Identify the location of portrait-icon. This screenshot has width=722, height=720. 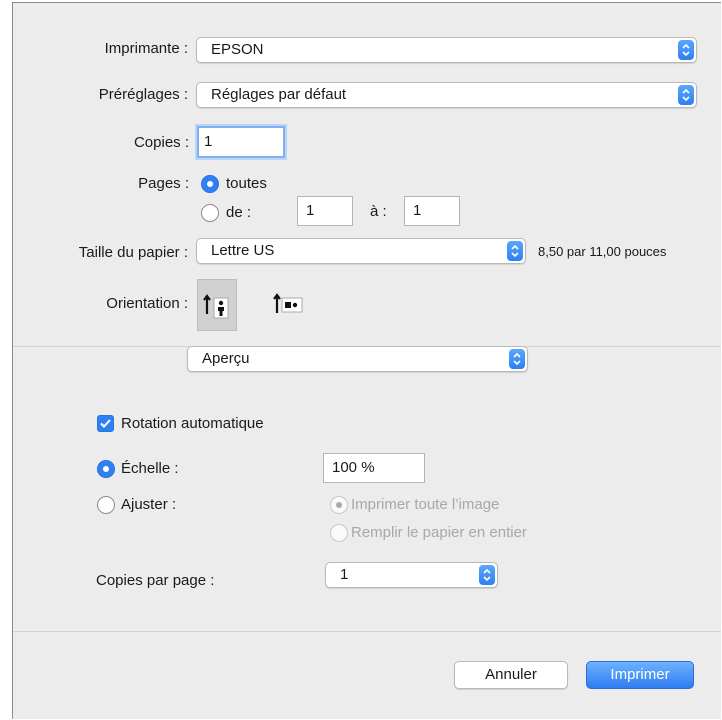
(216, 306).